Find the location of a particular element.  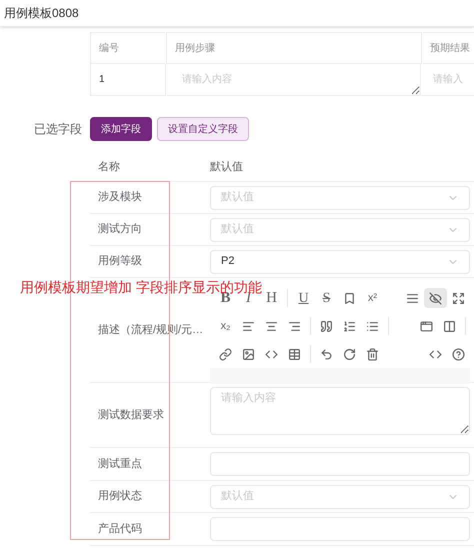

field-label: 已选字段 is located at coordinates (58, 129).